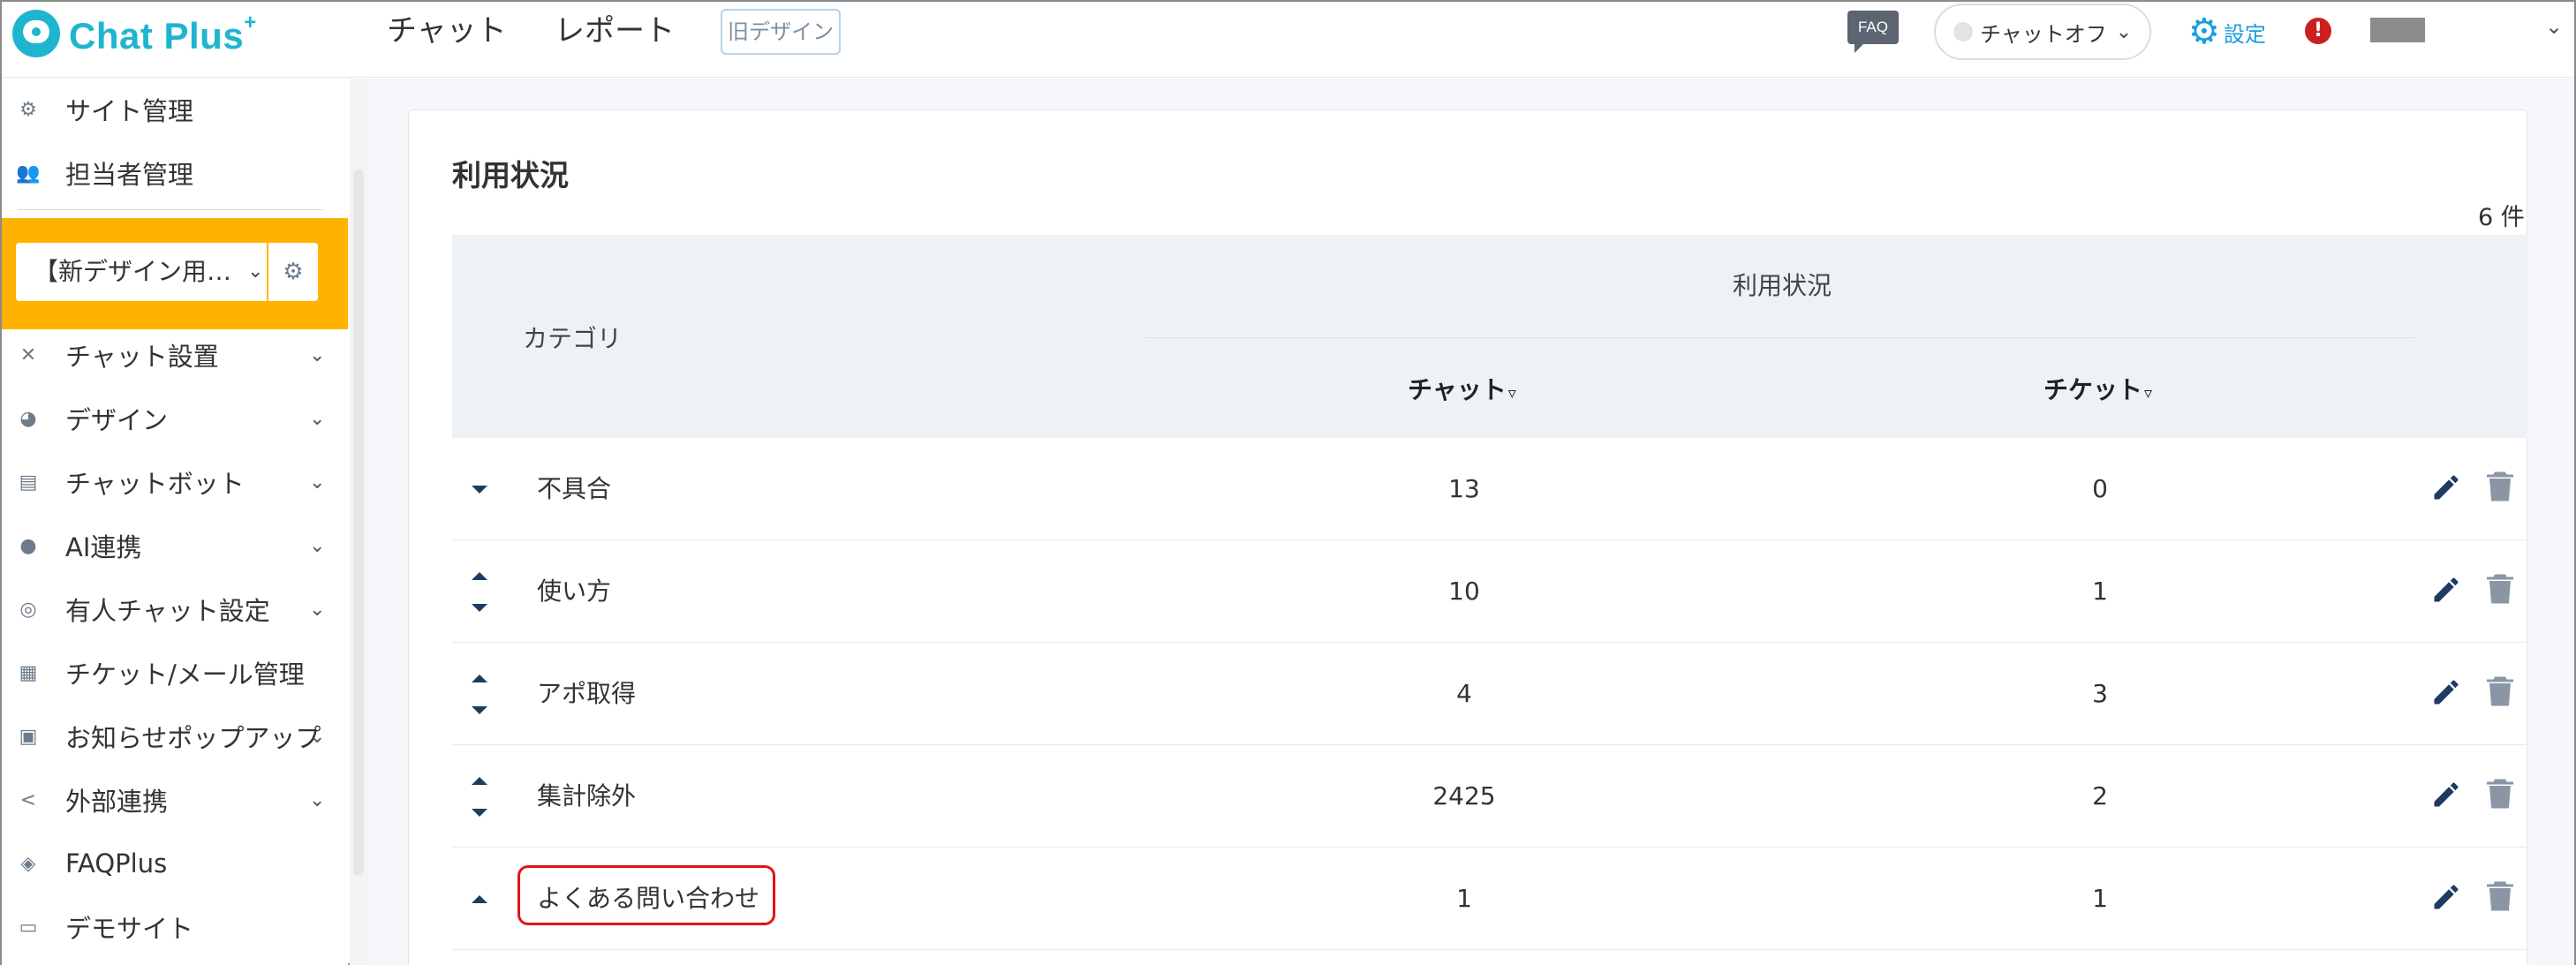  What do you see at coordinates (646, 895) in the screenshot?
I see `highlight-frame` at bounding box center [646, 895].